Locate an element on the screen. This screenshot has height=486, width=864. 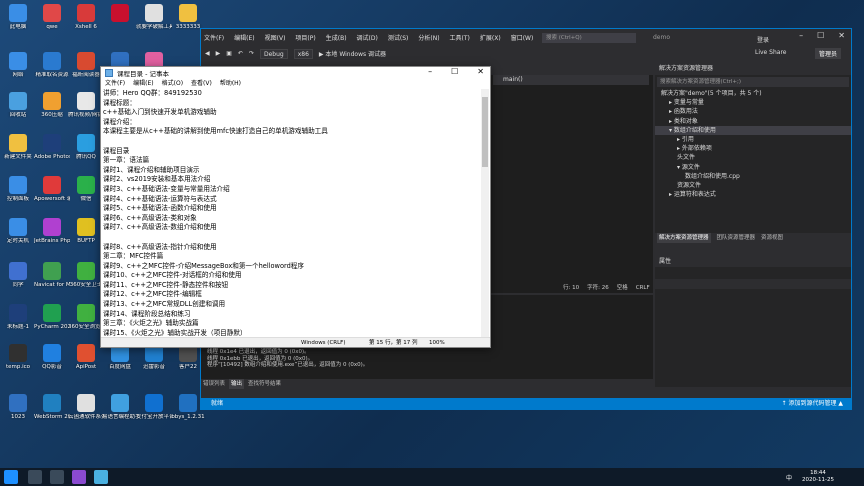
vs-menu-item: 生成(B) is located at coordinates (336, 38).